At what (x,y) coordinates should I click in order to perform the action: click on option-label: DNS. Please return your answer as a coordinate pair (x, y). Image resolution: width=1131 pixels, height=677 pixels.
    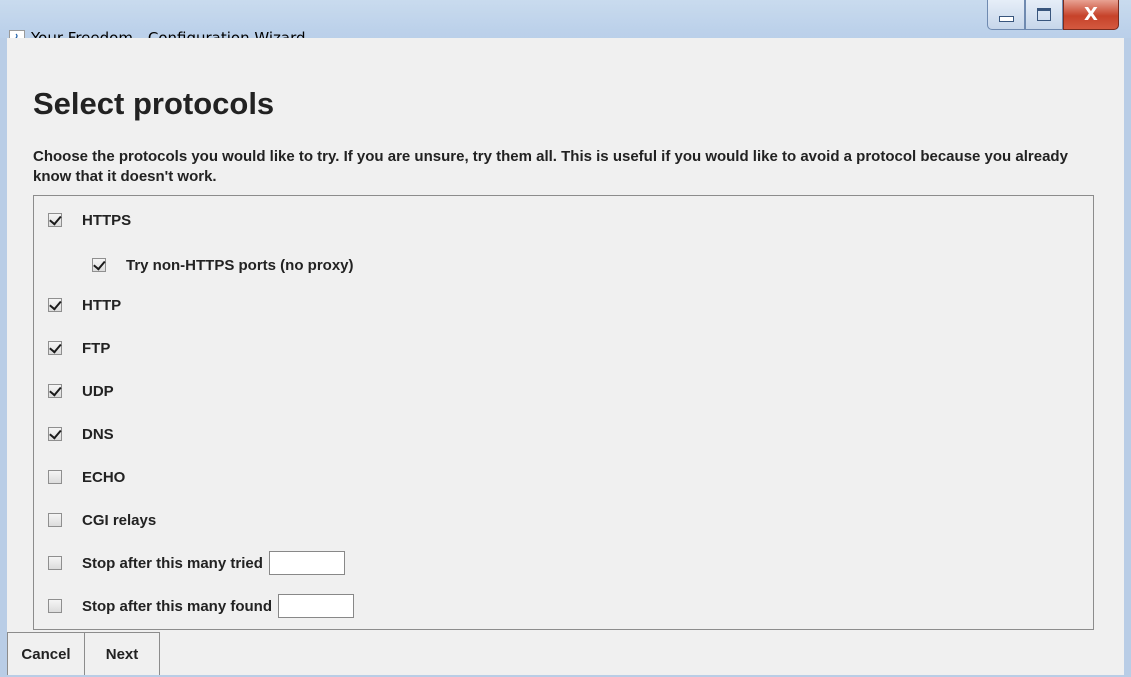
    Looking at the image, I should click on (98, 434).